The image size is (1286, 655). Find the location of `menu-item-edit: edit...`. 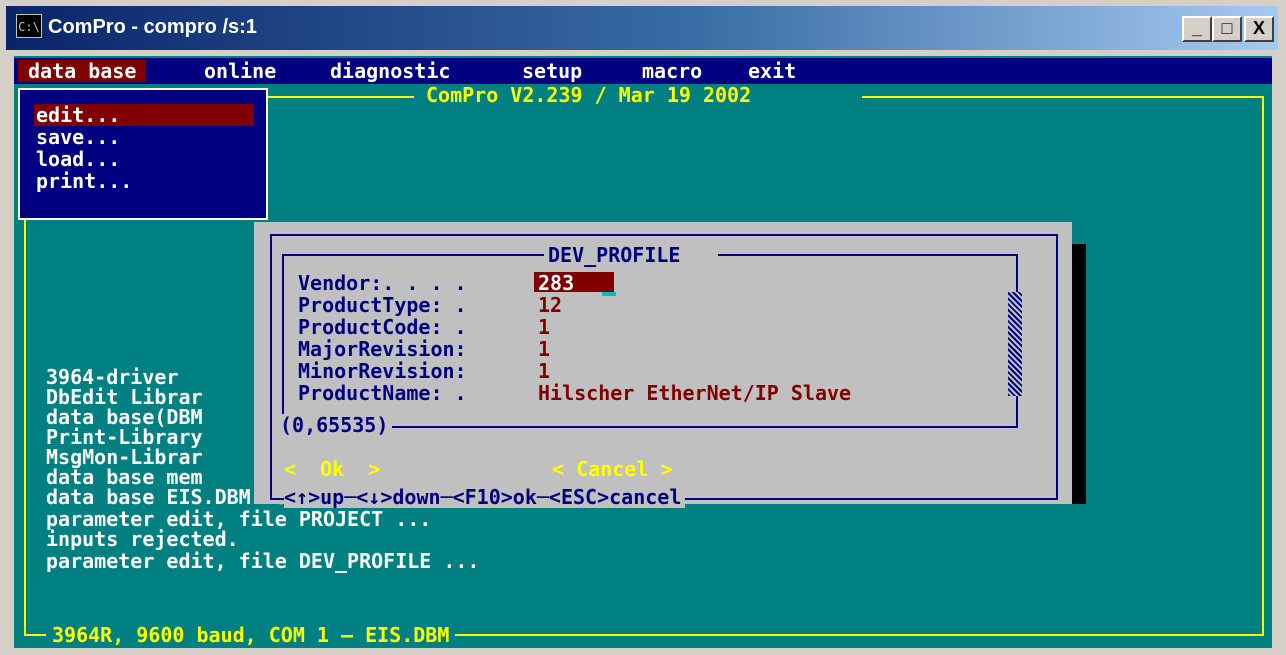

menu-item-edit: edit... is located at coordinates (78, 115).